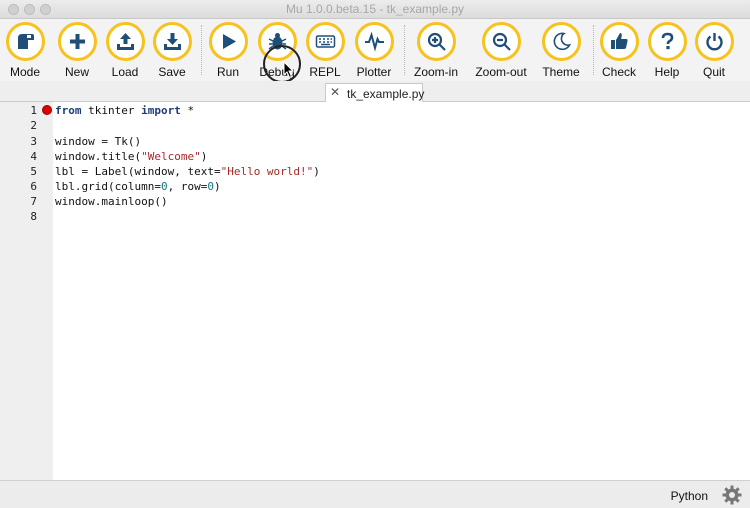  I want to click on cursor-highlight, so click(282, 64).